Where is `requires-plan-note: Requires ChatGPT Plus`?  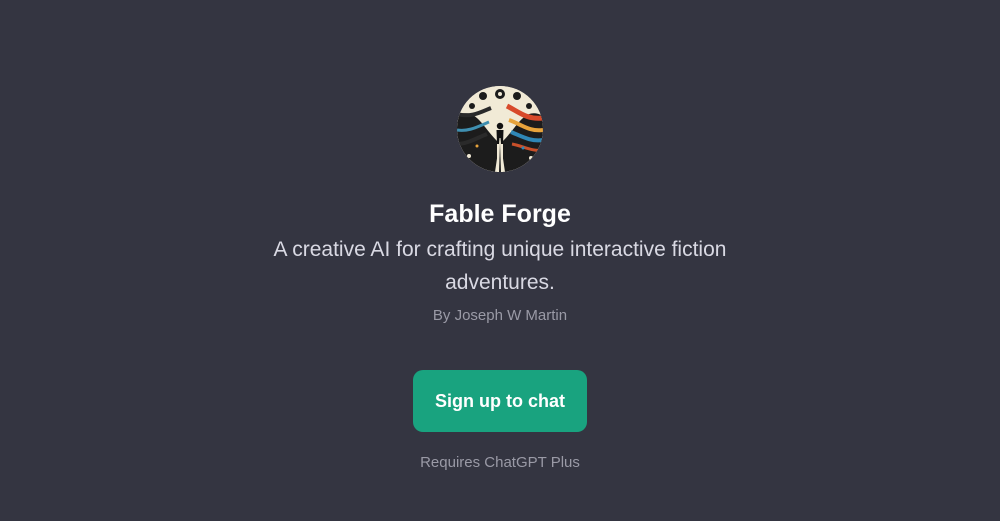
requires-plan-note: Requires ChatGPT Plus is located at coordinates (500, 462).